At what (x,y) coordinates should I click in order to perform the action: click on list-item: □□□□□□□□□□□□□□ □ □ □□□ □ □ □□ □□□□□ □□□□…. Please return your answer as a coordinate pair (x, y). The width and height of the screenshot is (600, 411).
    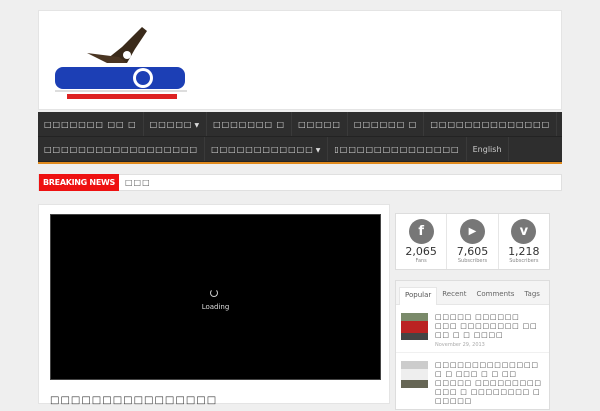
    Looking at the image, I should click on (472, 382).